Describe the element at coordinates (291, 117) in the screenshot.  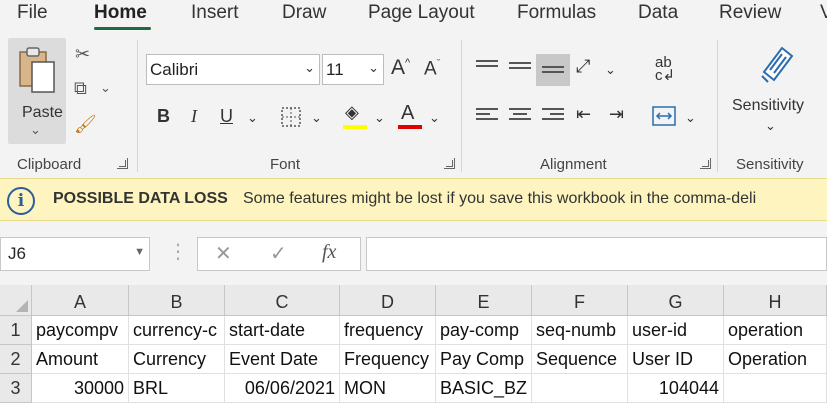
I see `borders-icon` at that location.